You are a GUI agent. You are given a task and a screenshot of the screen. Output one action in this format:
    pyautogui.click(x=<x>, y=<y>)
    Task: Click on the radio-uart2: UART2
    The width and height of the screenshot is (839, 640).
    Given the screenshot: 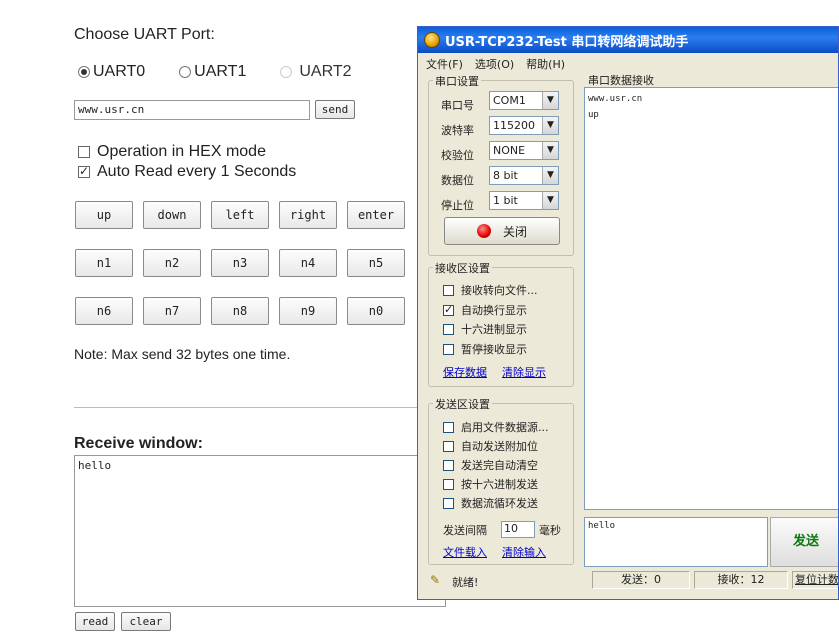 What is the action you would take?
    pyautogui.click(x=316, y=72)
    